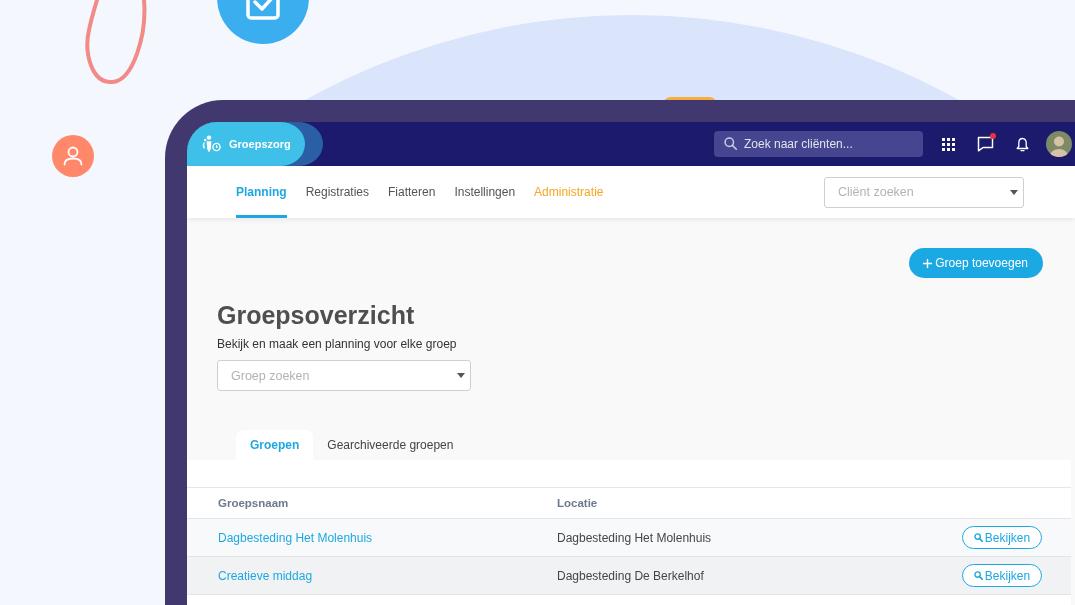 The width and height of the screenshot is (1075, 605). I want to click on group-name-link: Dagbesteding Het Molenhuis, so click(295, 537).